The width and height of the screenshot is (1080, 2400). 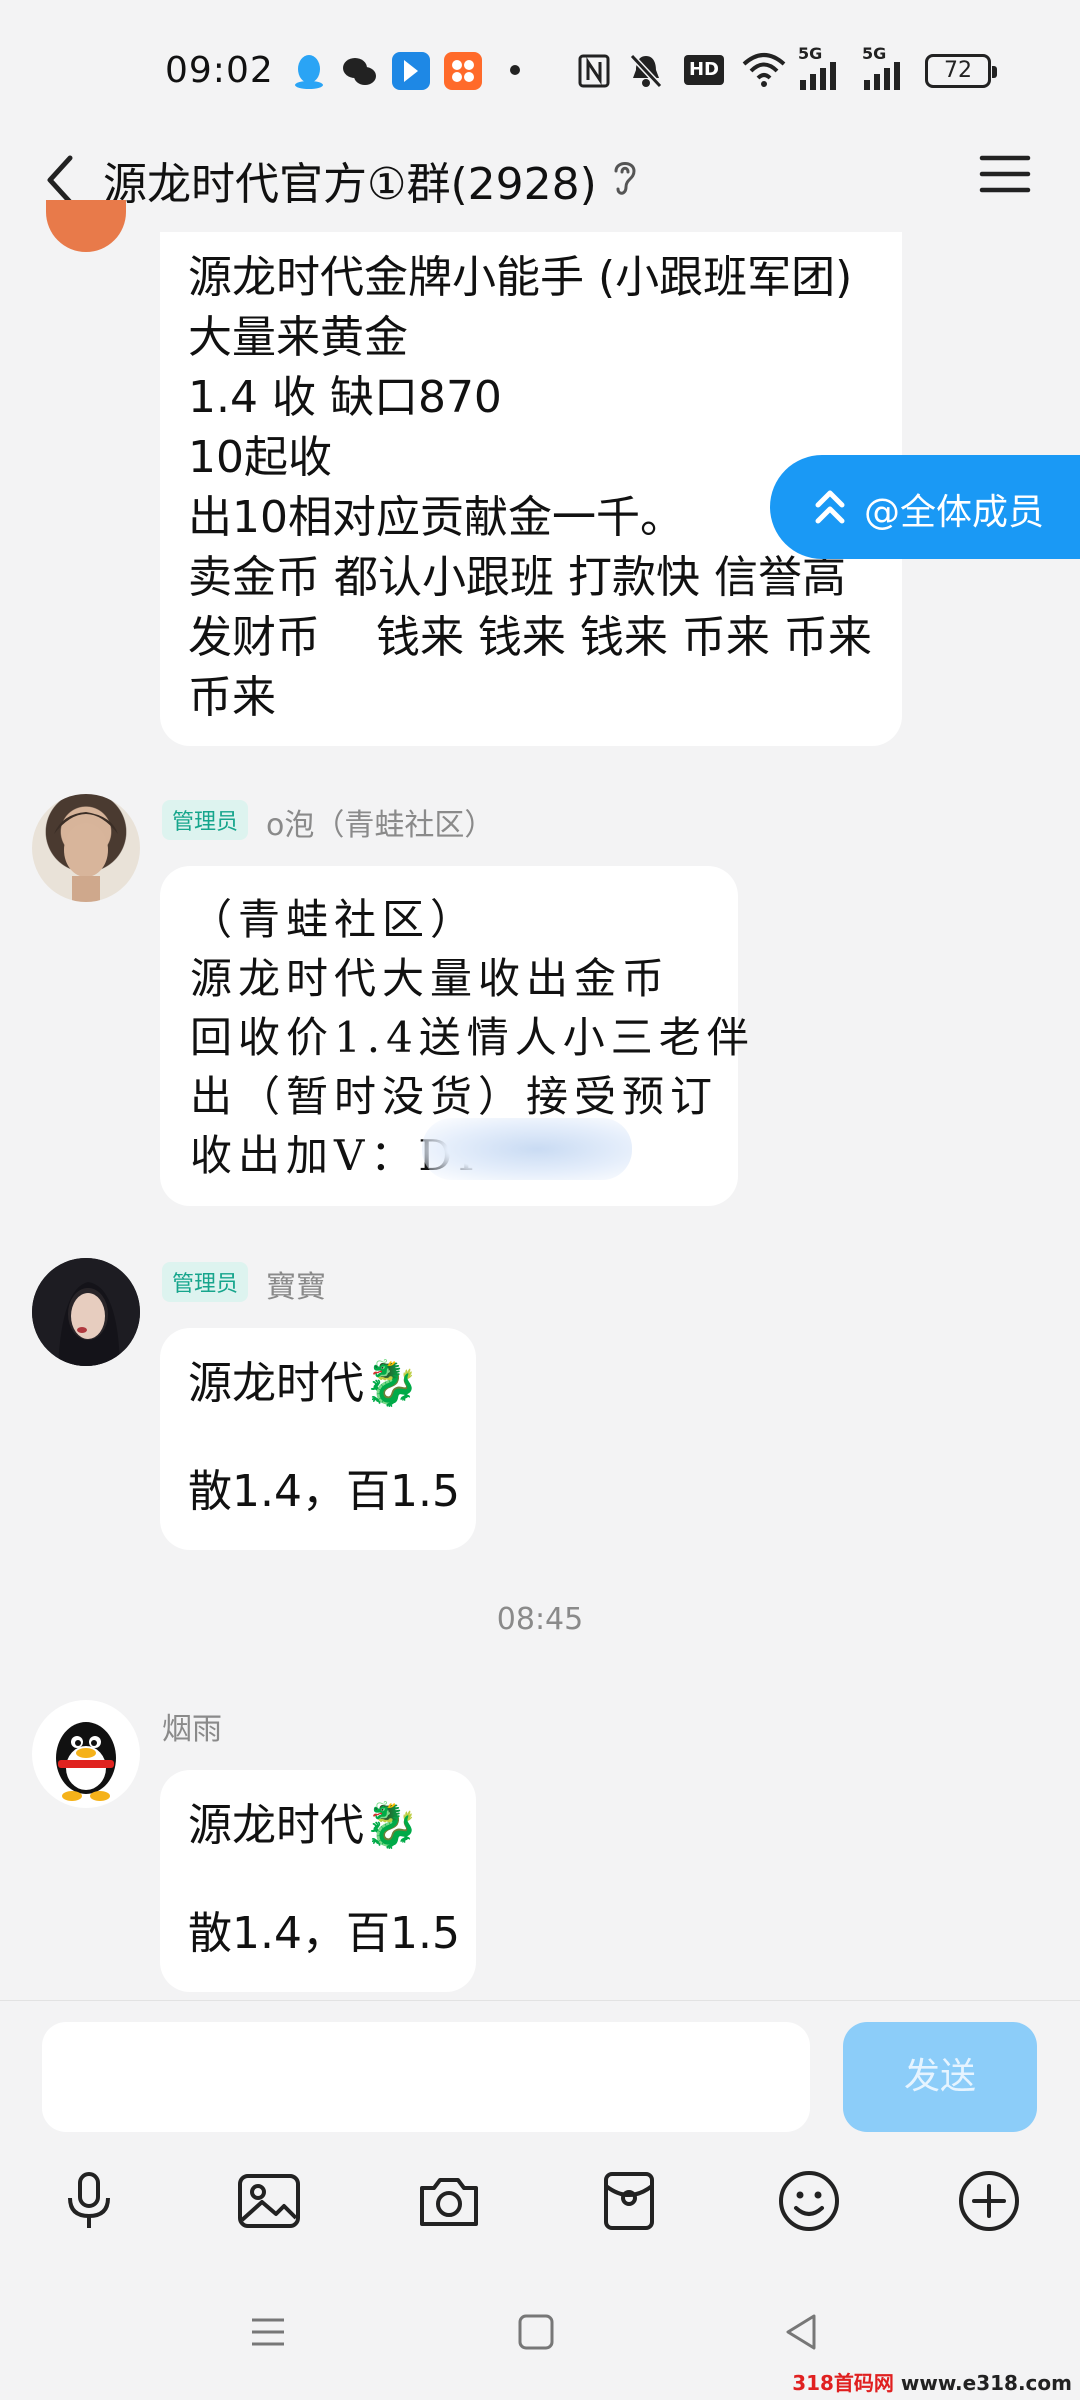 I want to click on watermark: 318首码网 www.e318.com, so click(x=932, y=2381).